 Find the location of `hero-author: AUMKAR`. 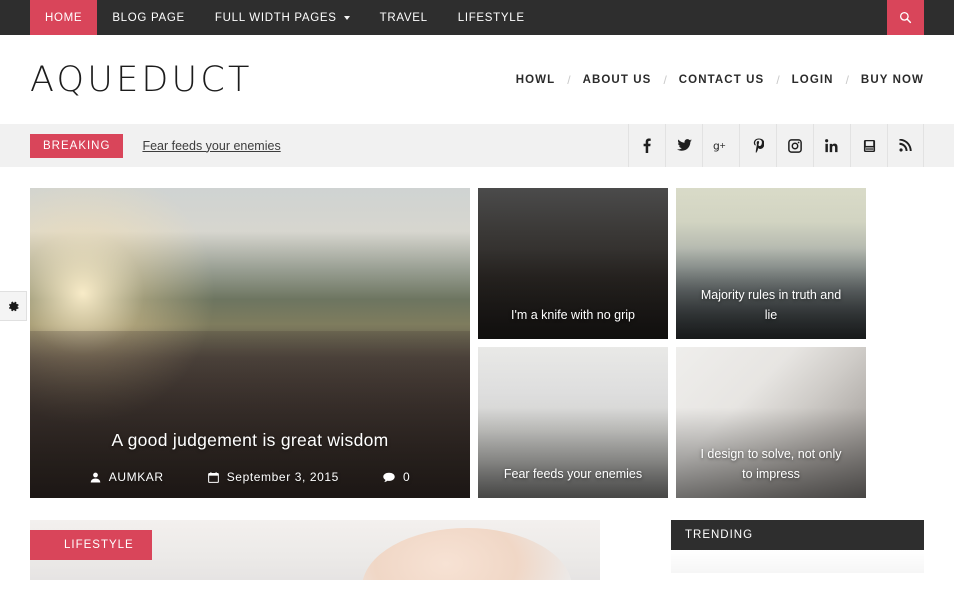

hero-author: AUMKAR is located at coordinates (127, 477).